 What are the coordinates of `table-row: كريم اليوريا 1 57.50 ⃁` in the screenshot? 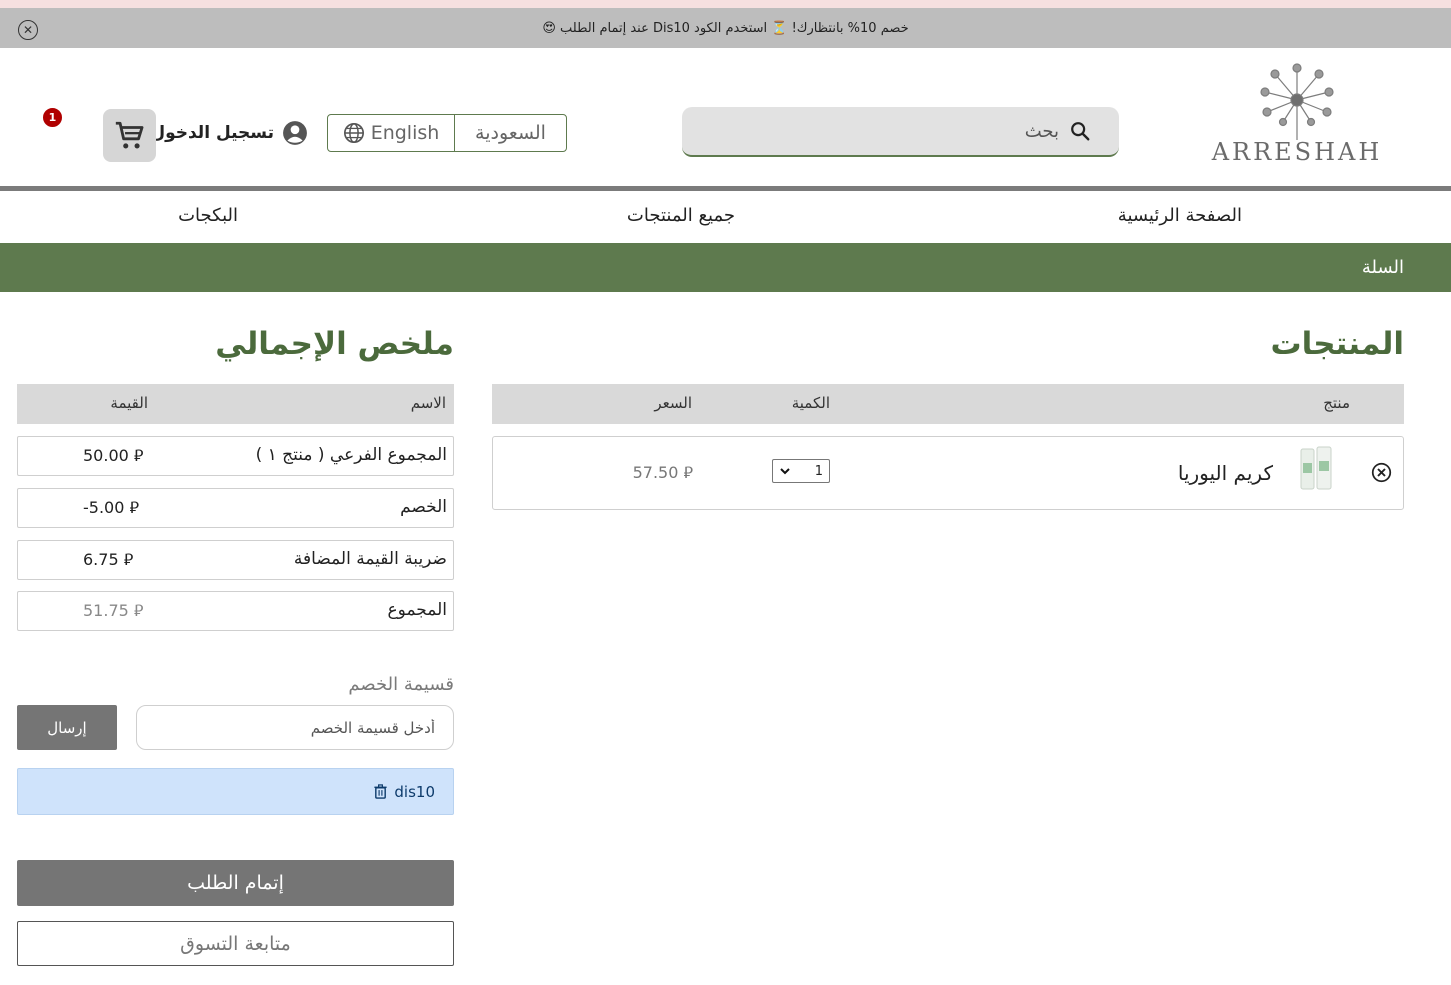 It's located at (948, 473).